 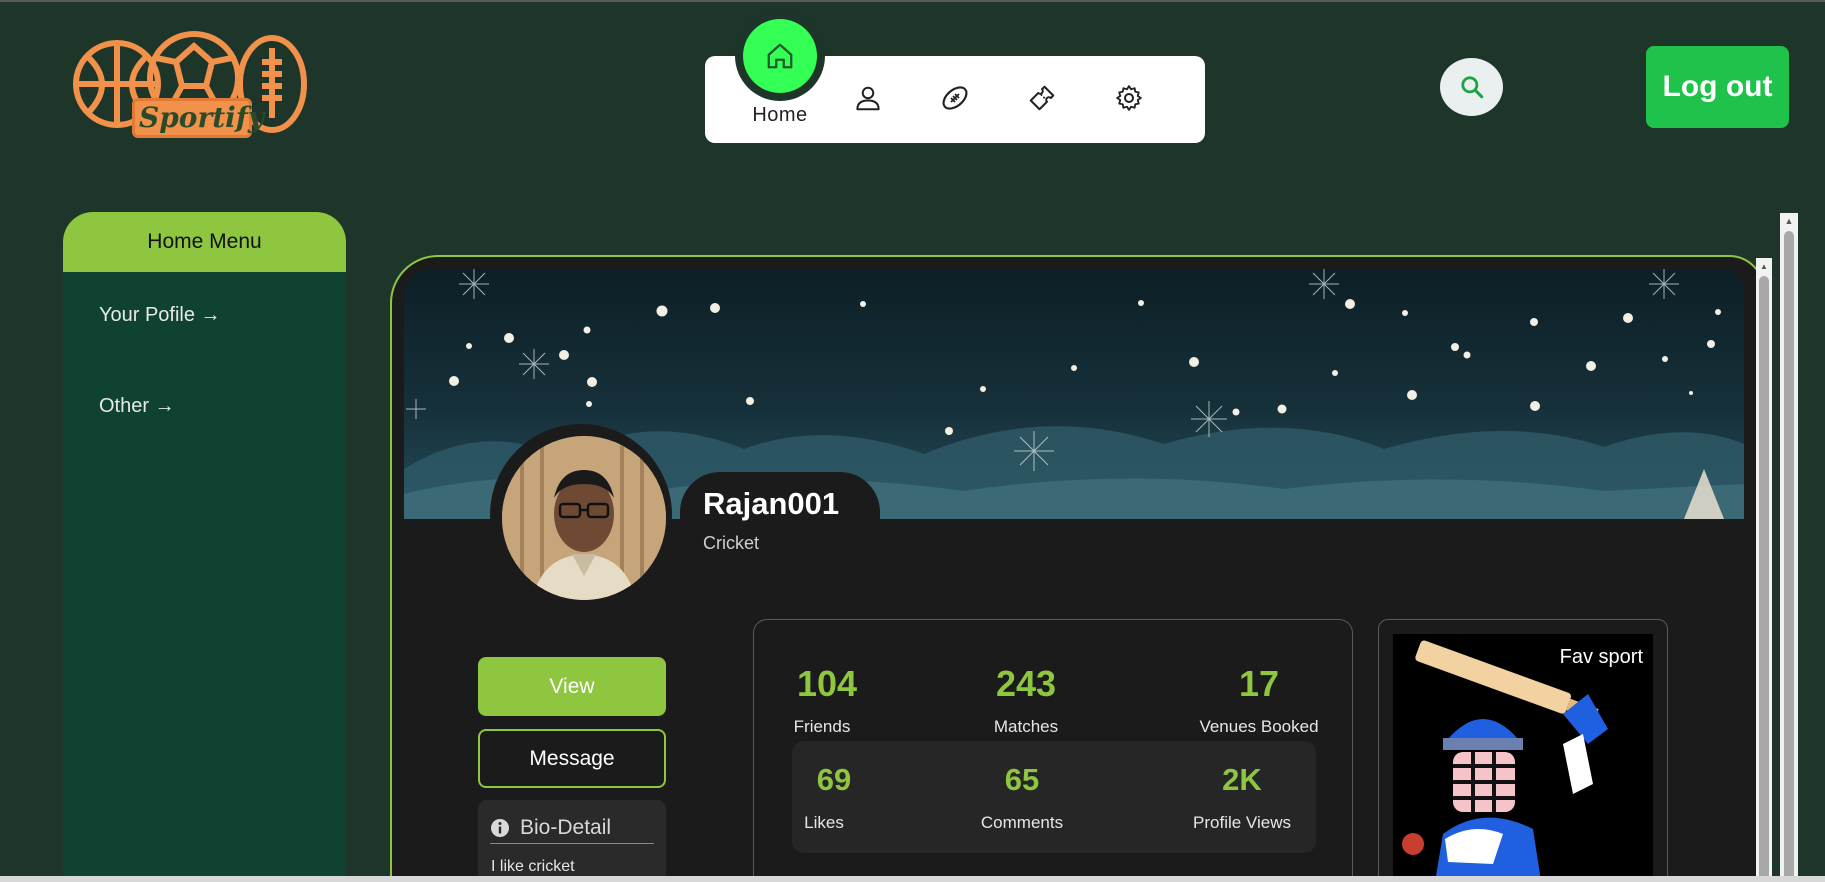 I want to click on venues-booked-count: 17, so click(x=1259, y=683).